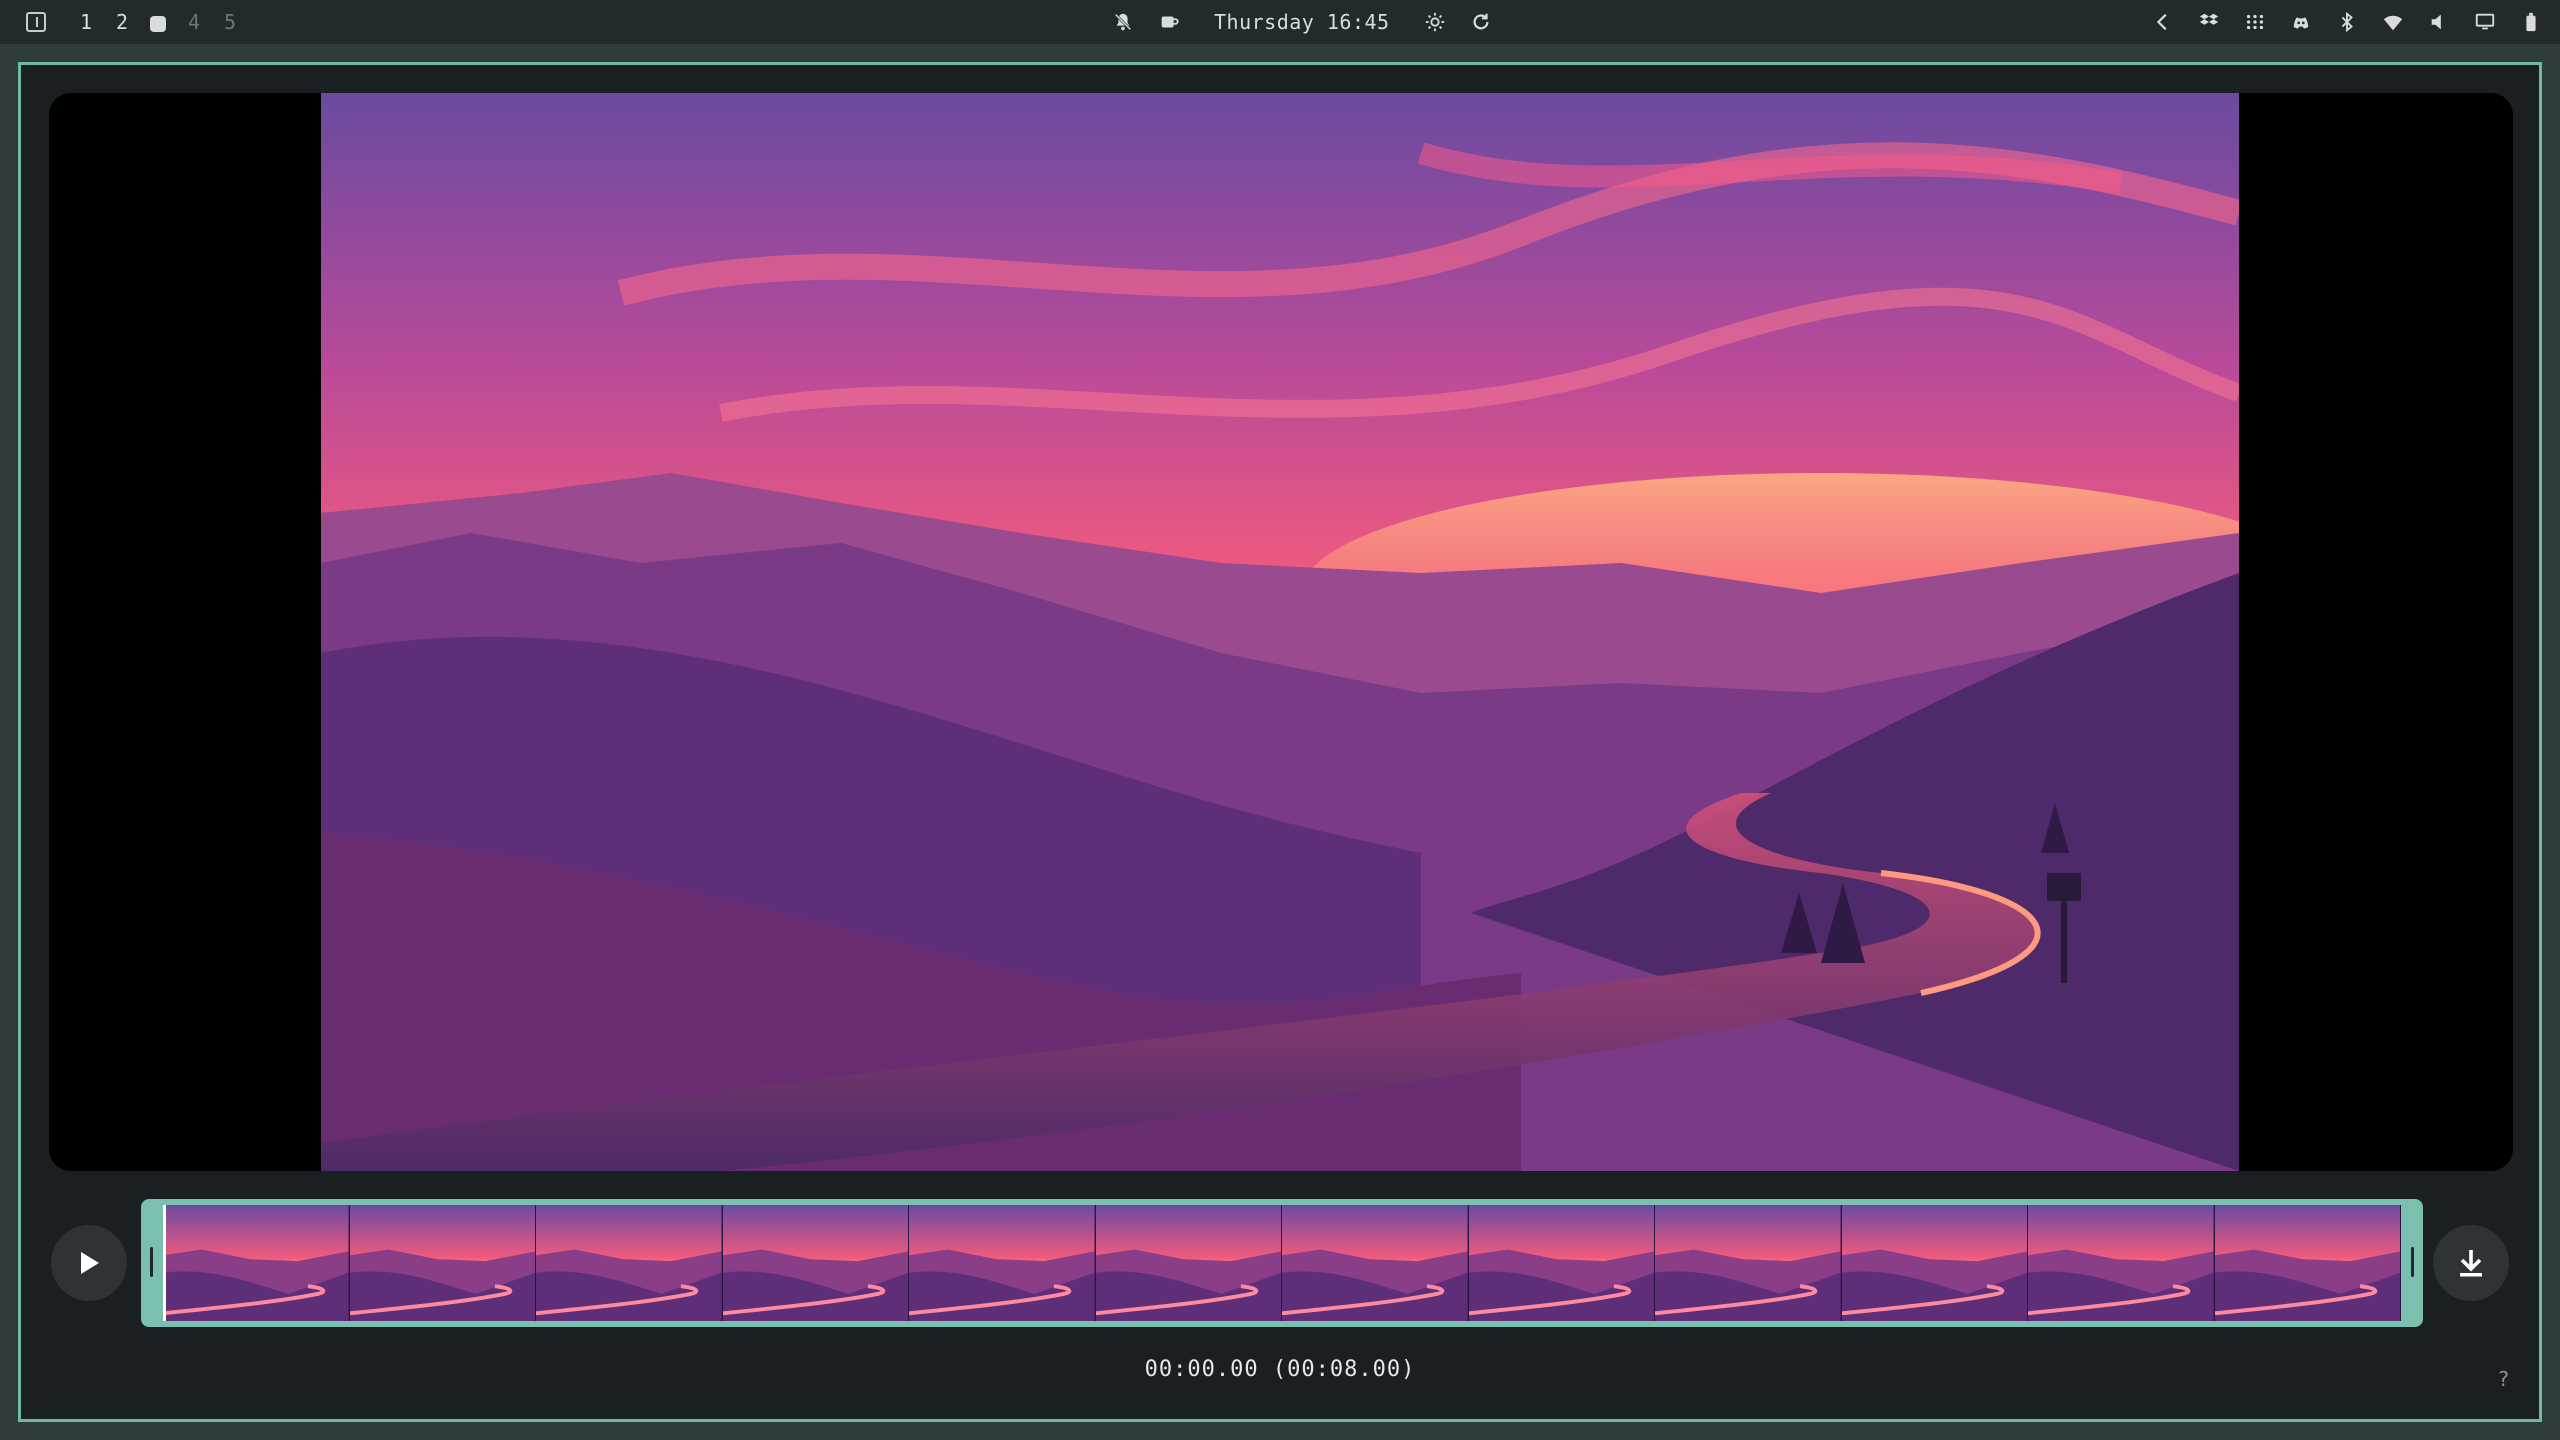  I want to click on active-workspace-indicator, so click(158, 23).